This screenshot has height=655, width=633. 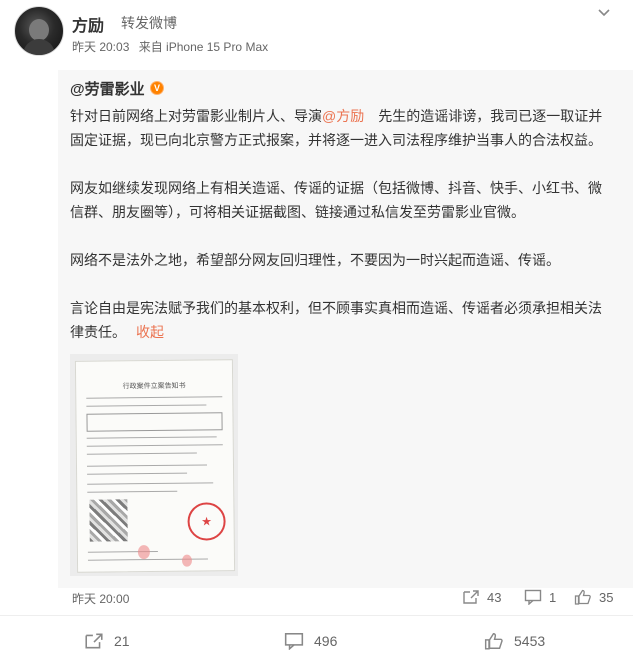 What do you see at coordinates (343, 116) in the screenshot?
I see `mention-link: @方励` at bounding box center [343, 116].